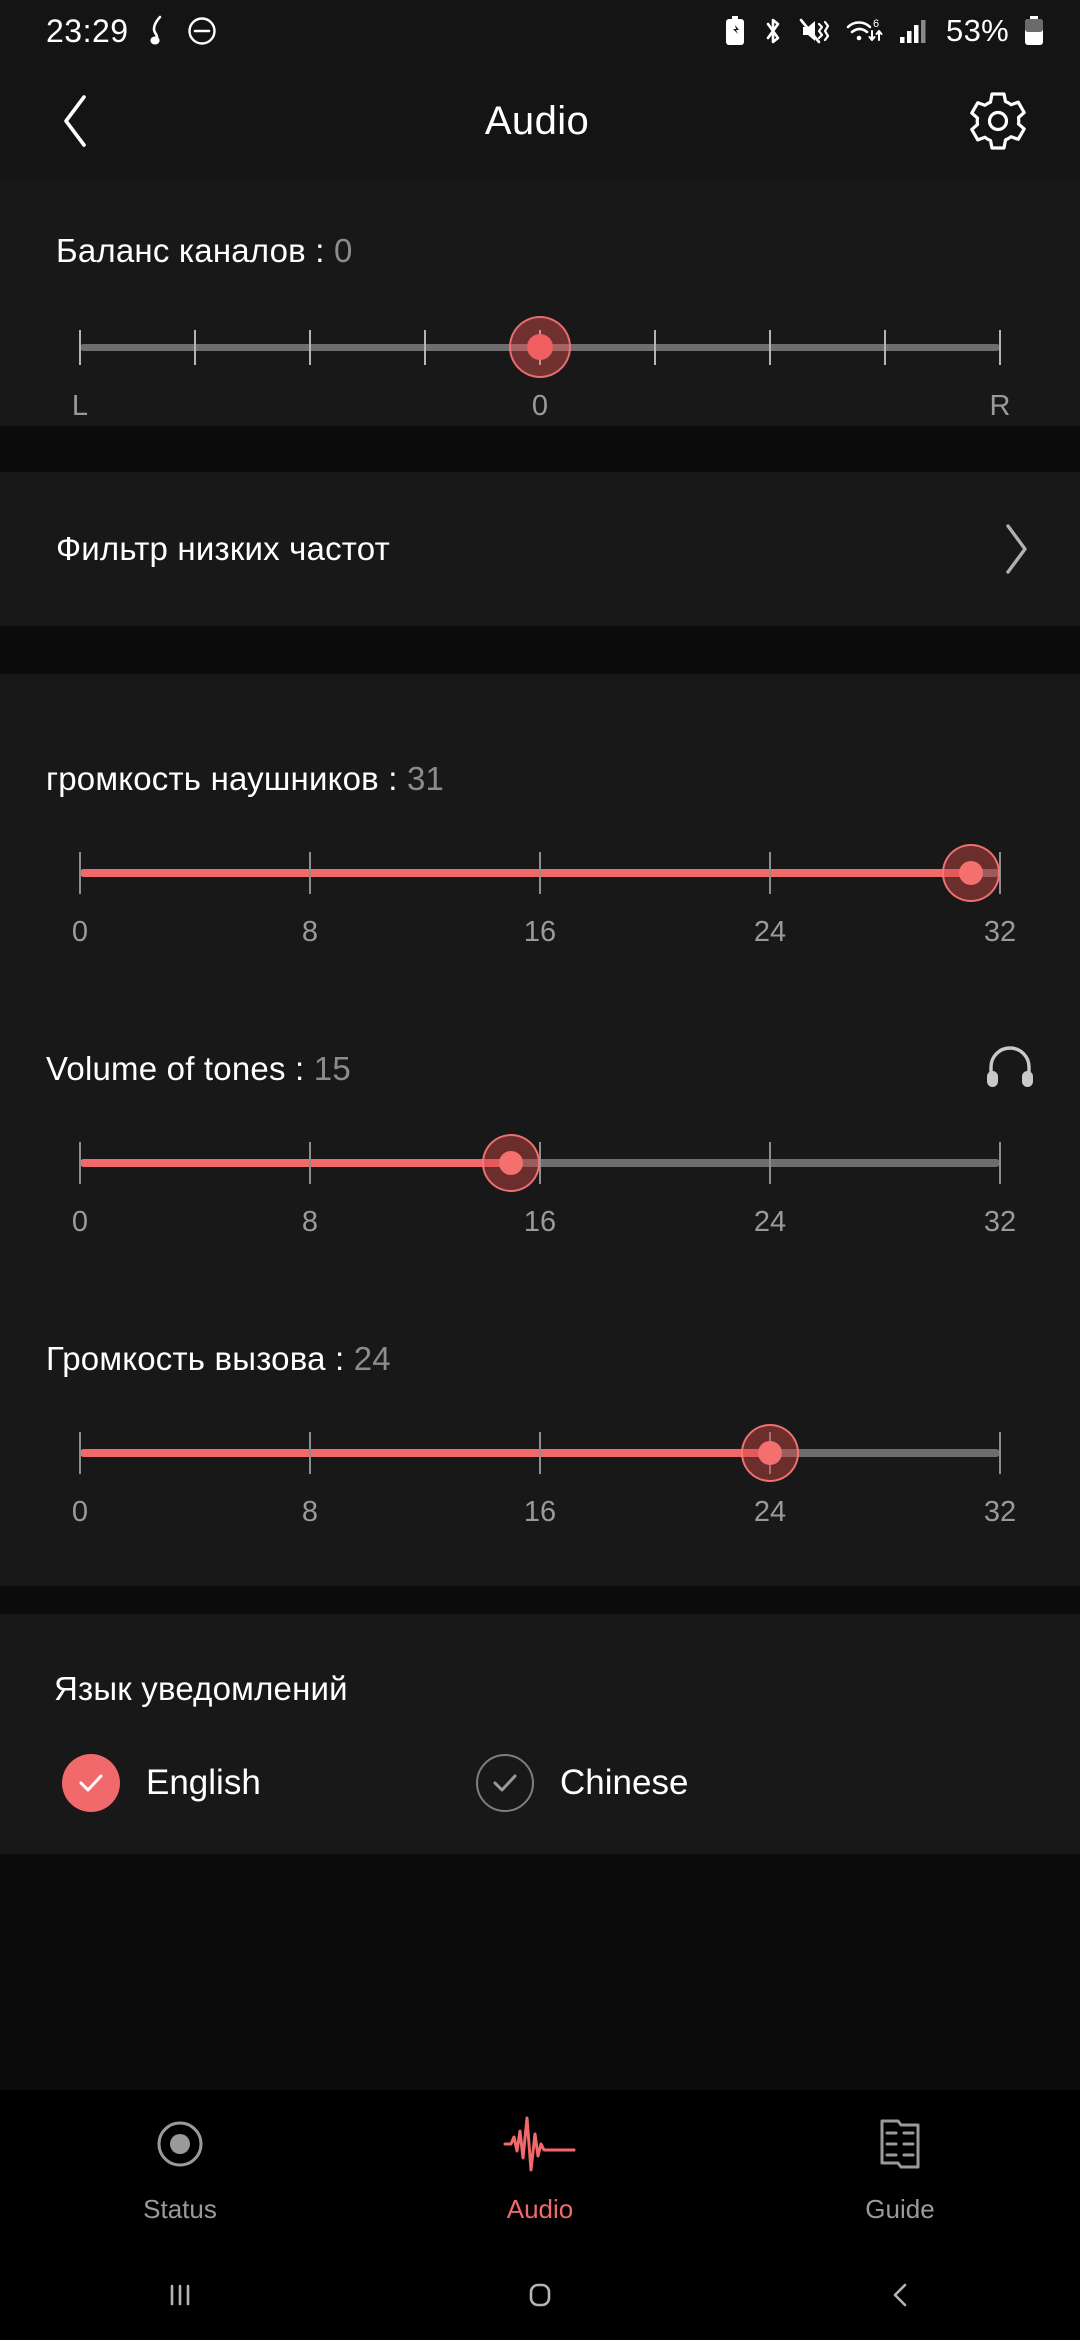 The height and width of the screenshot is (2340, 1080). What do you see at coordinates (175, 1068) in the screenshot?
I see `volume-of-tones-label-text: Volume of tones :` at bounding box center [175, 1068].